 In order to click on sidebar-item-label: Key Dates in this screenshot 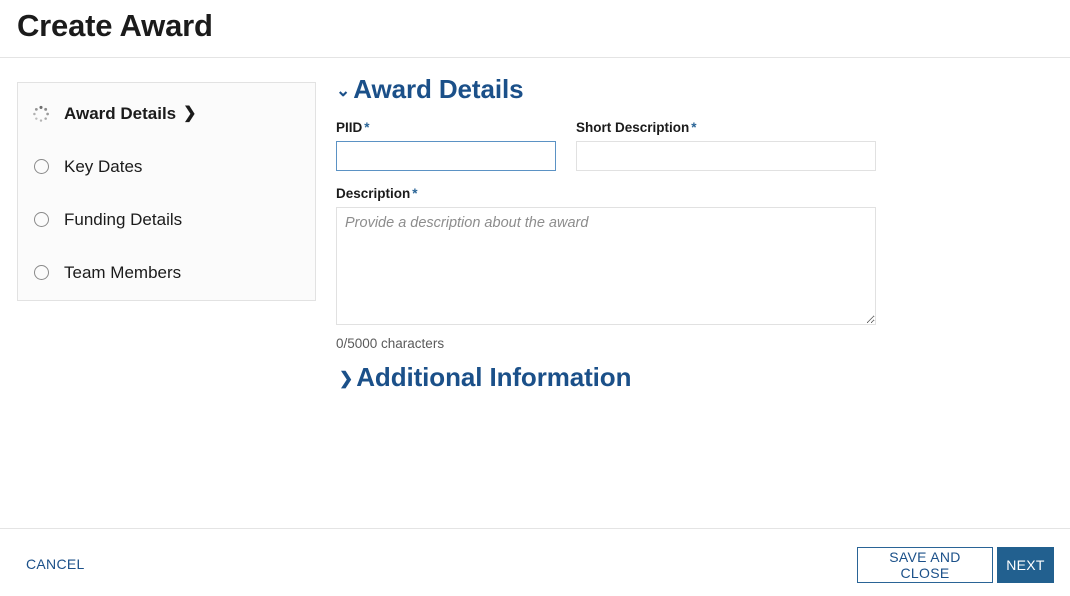, I will do `click(103, 166)`.